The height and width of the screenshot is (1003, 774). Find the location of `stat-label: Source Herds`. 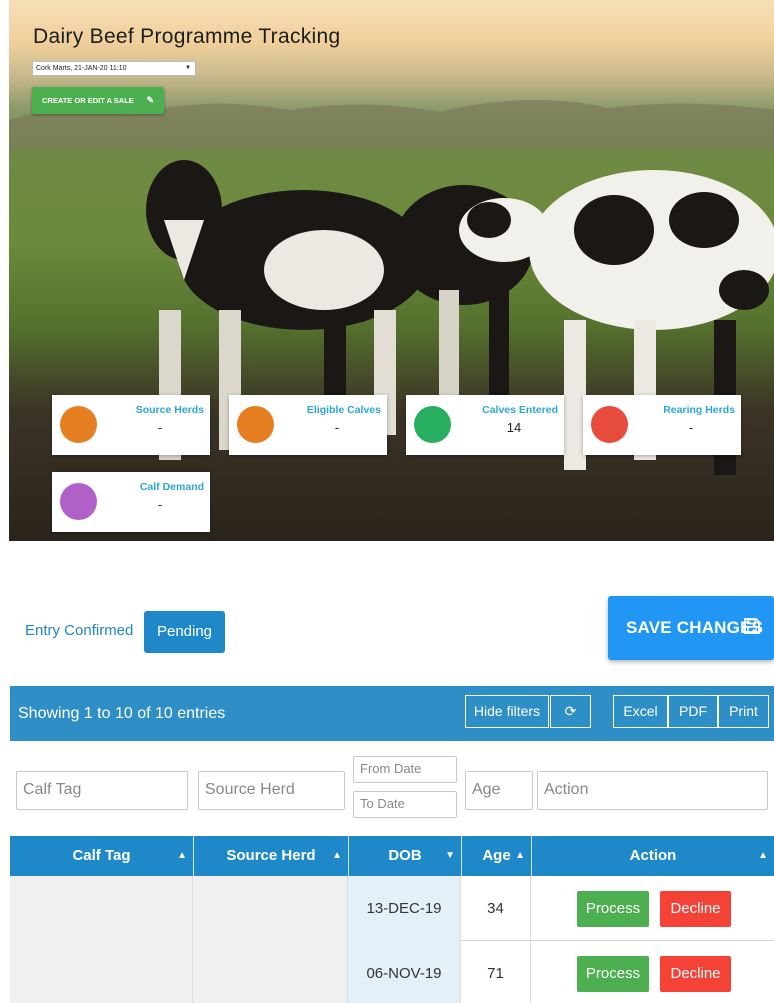

stat-label: Source Herds is located at coordinates (169, 410).